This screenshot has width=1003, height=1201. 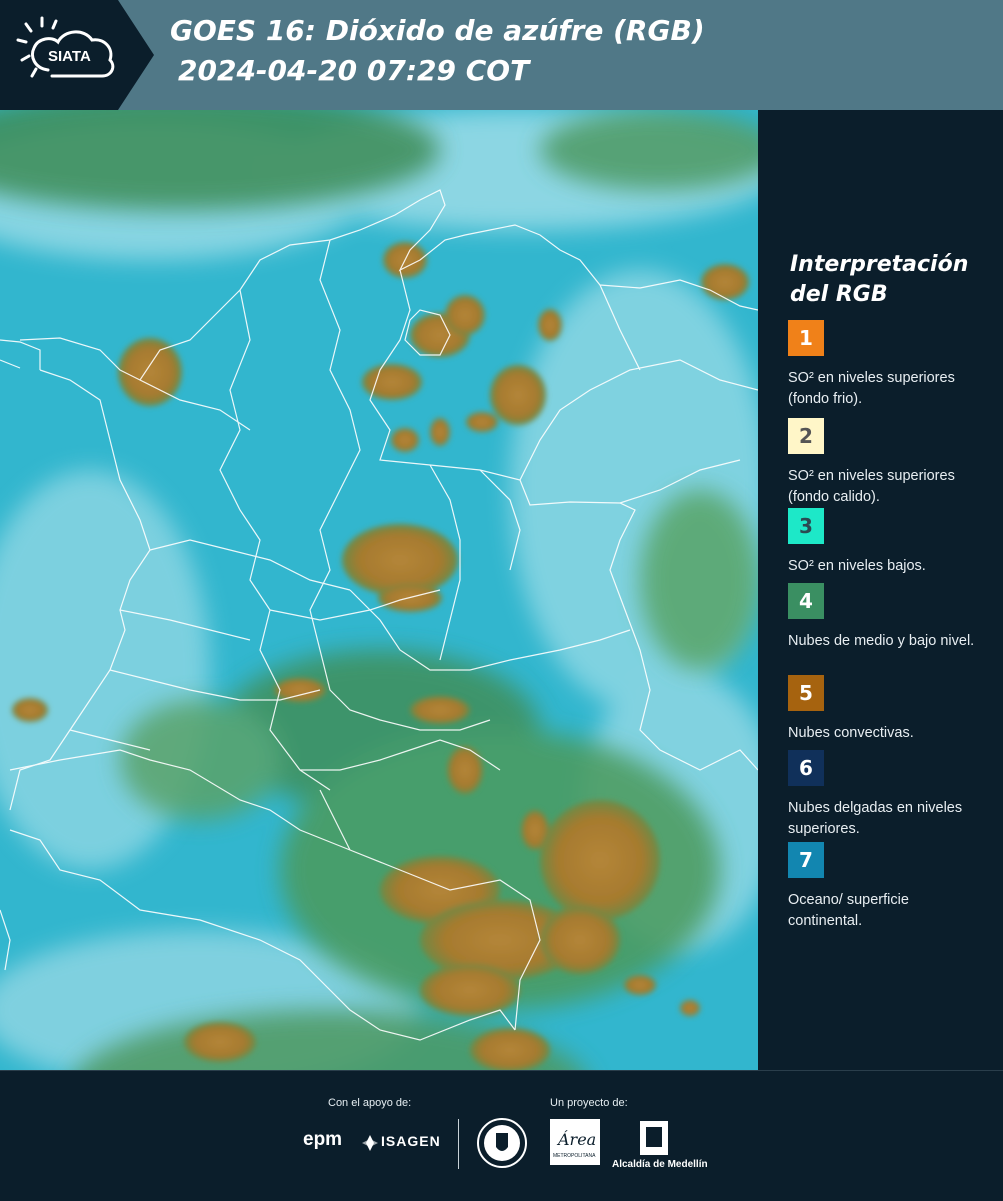 I want to click on area-logo-subtitle: METROPOLITANA, so click(x=574, y=1156).